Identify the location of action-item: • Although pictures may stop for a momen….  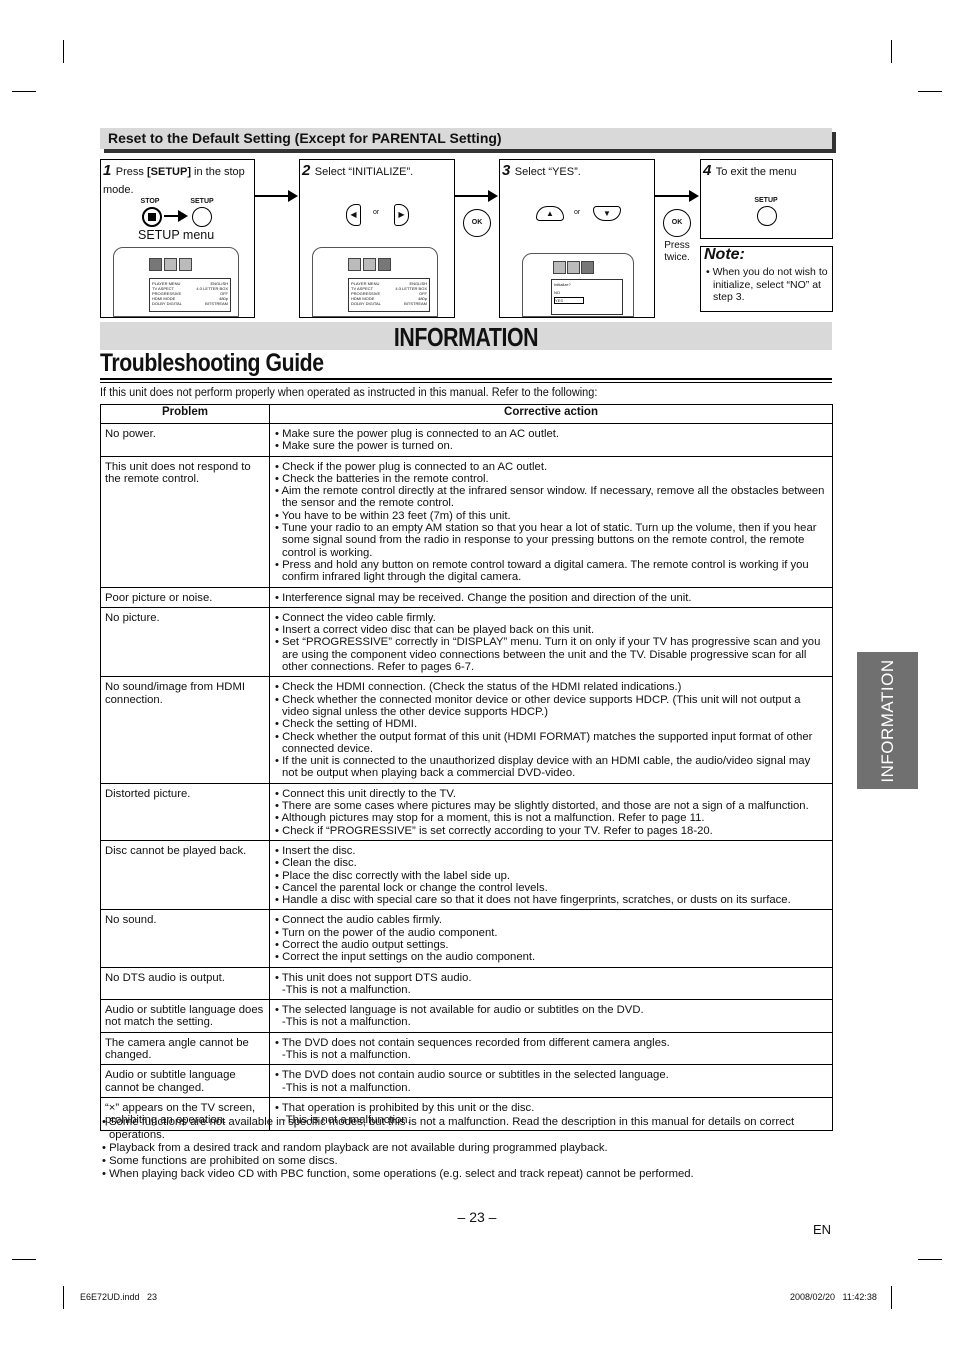
(550, 818).